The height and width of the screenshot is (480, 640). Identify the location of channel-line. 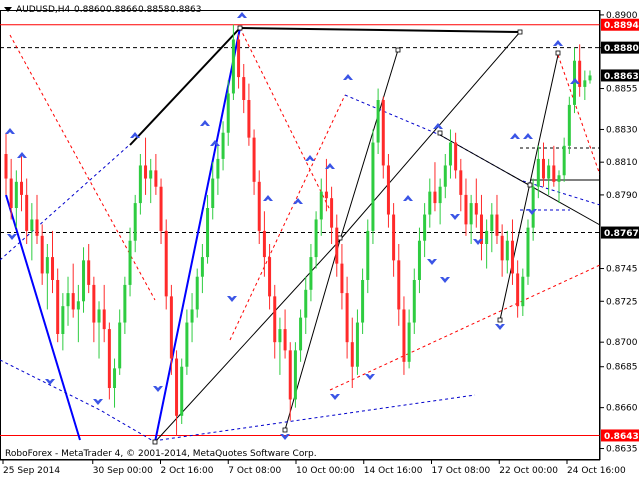
(317, 417).